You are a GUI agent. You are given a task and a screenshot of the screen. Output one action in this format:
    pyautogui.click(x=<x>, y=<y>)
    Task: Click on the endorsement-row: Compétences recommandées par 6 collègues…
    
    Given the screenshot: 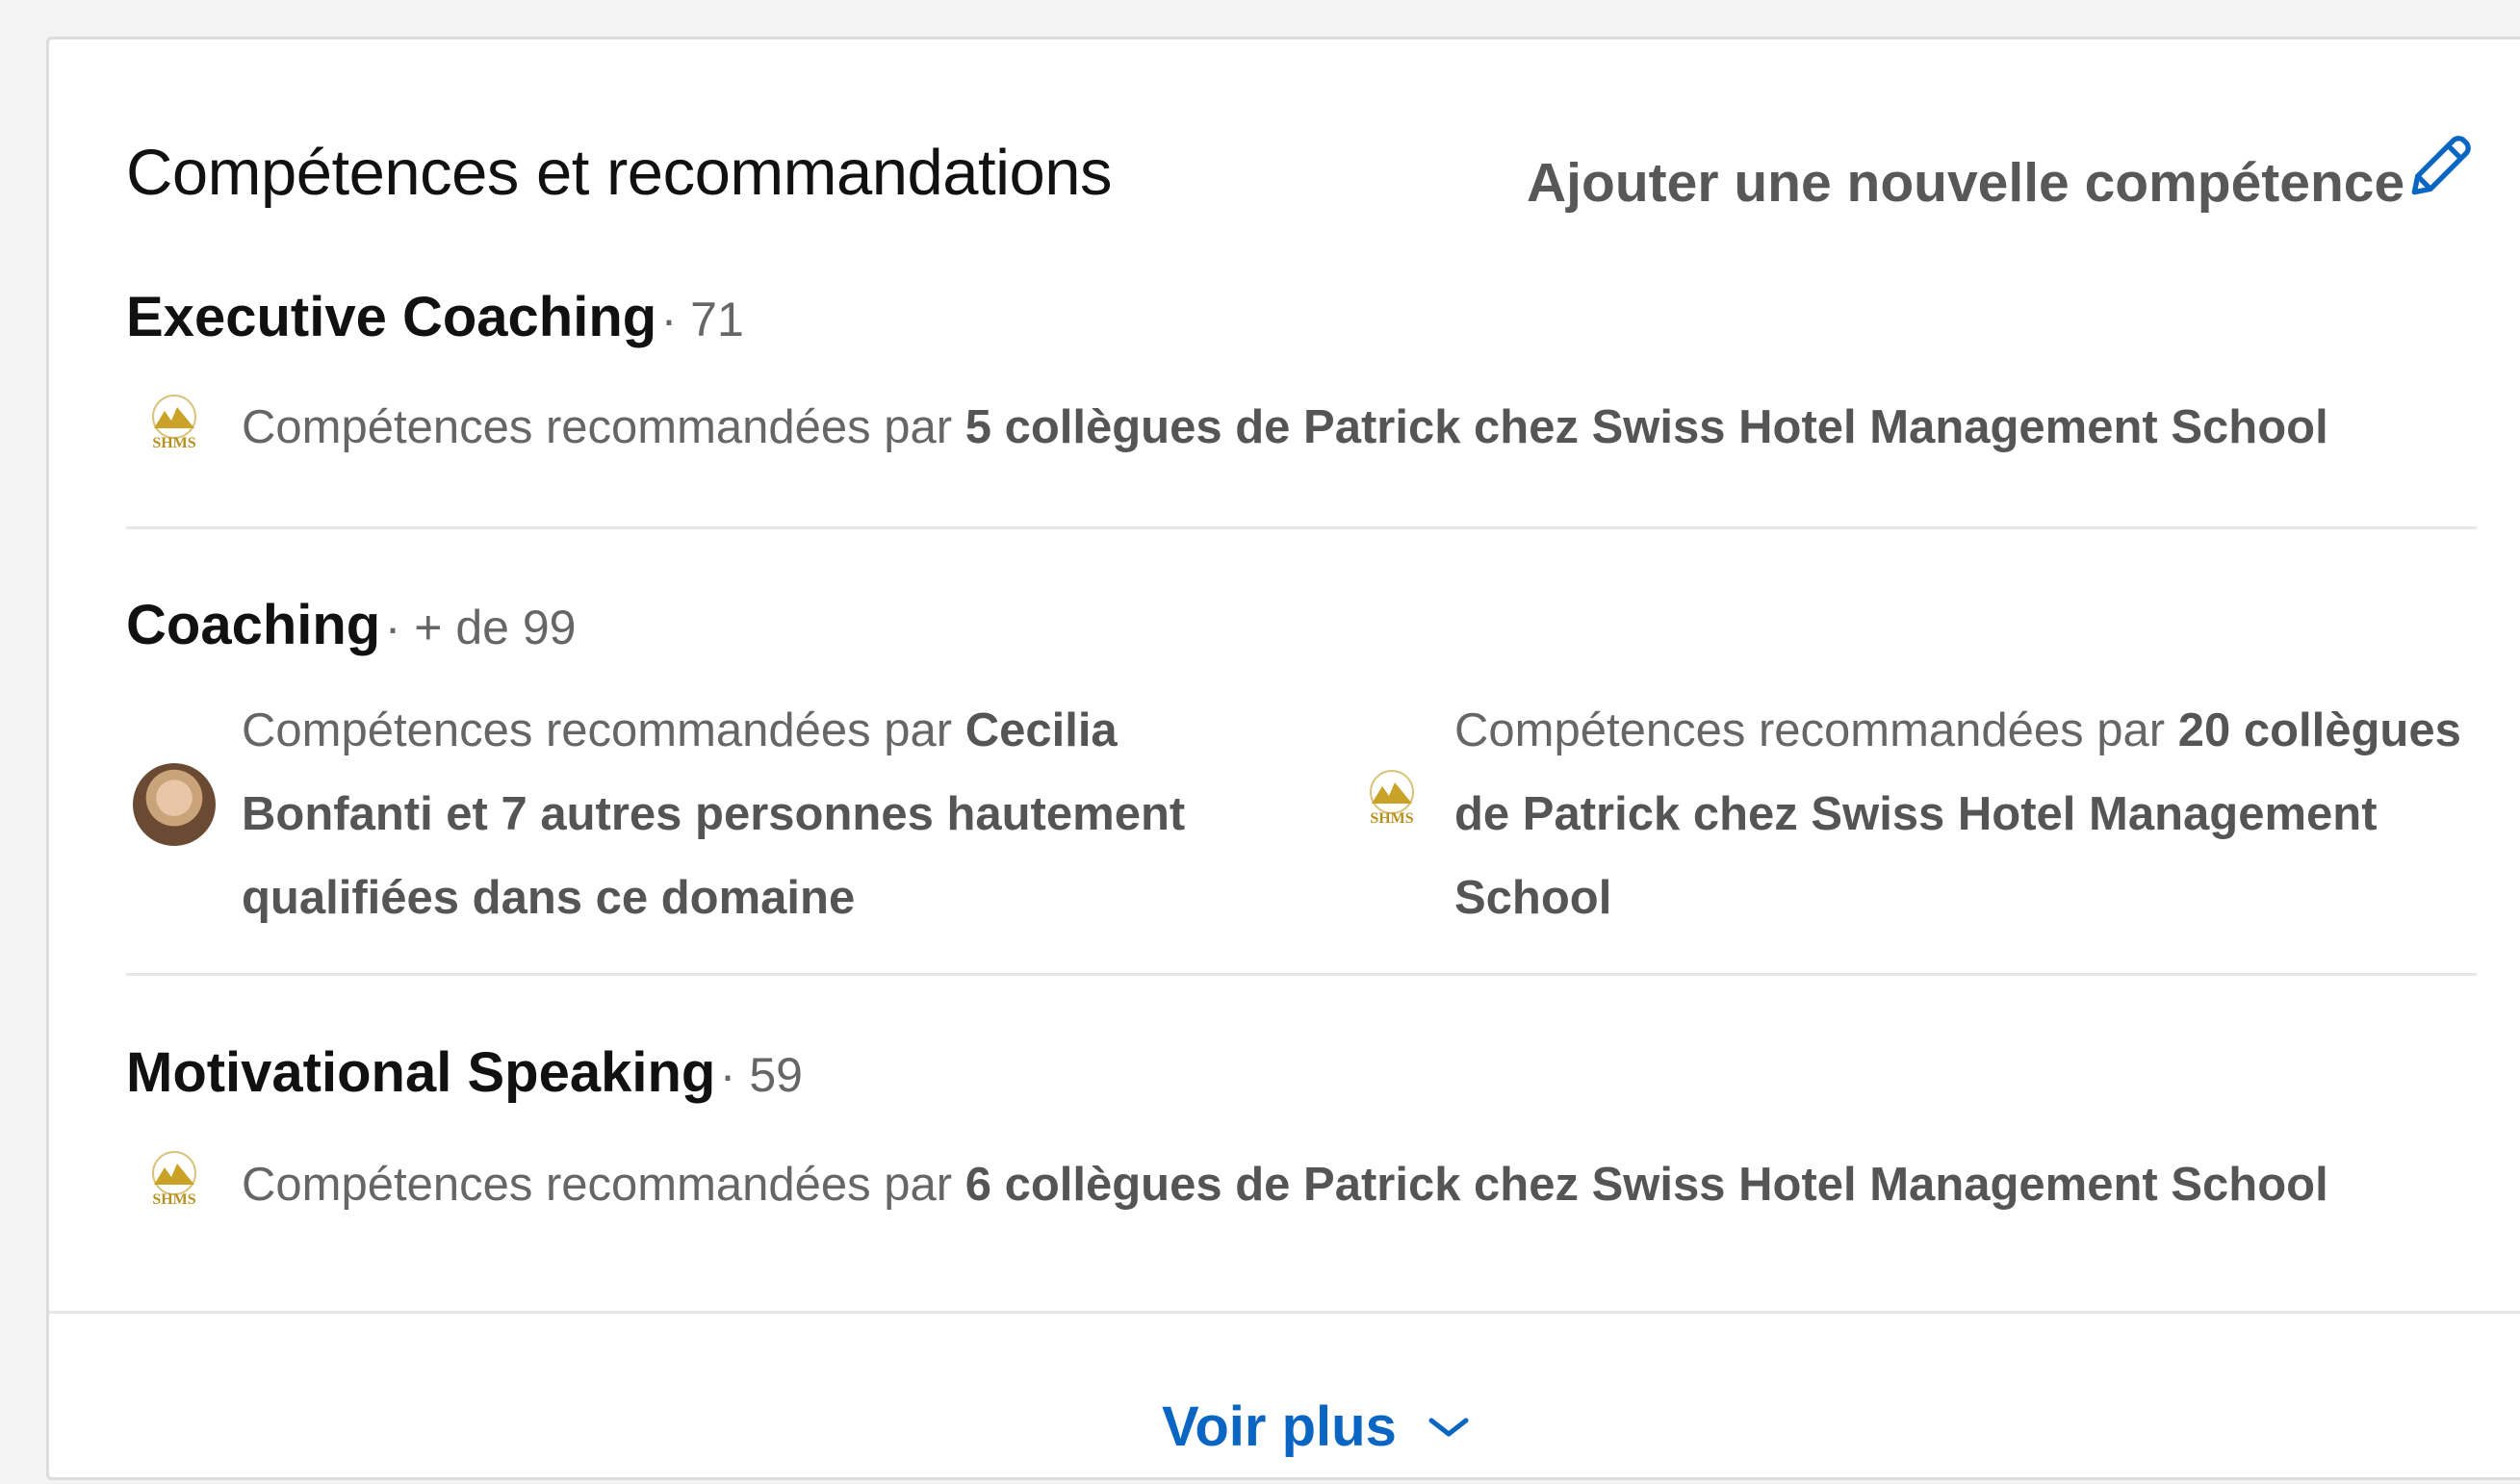 What is the action you would take?
    pyautogui.click(x=1285, y=1185)
    